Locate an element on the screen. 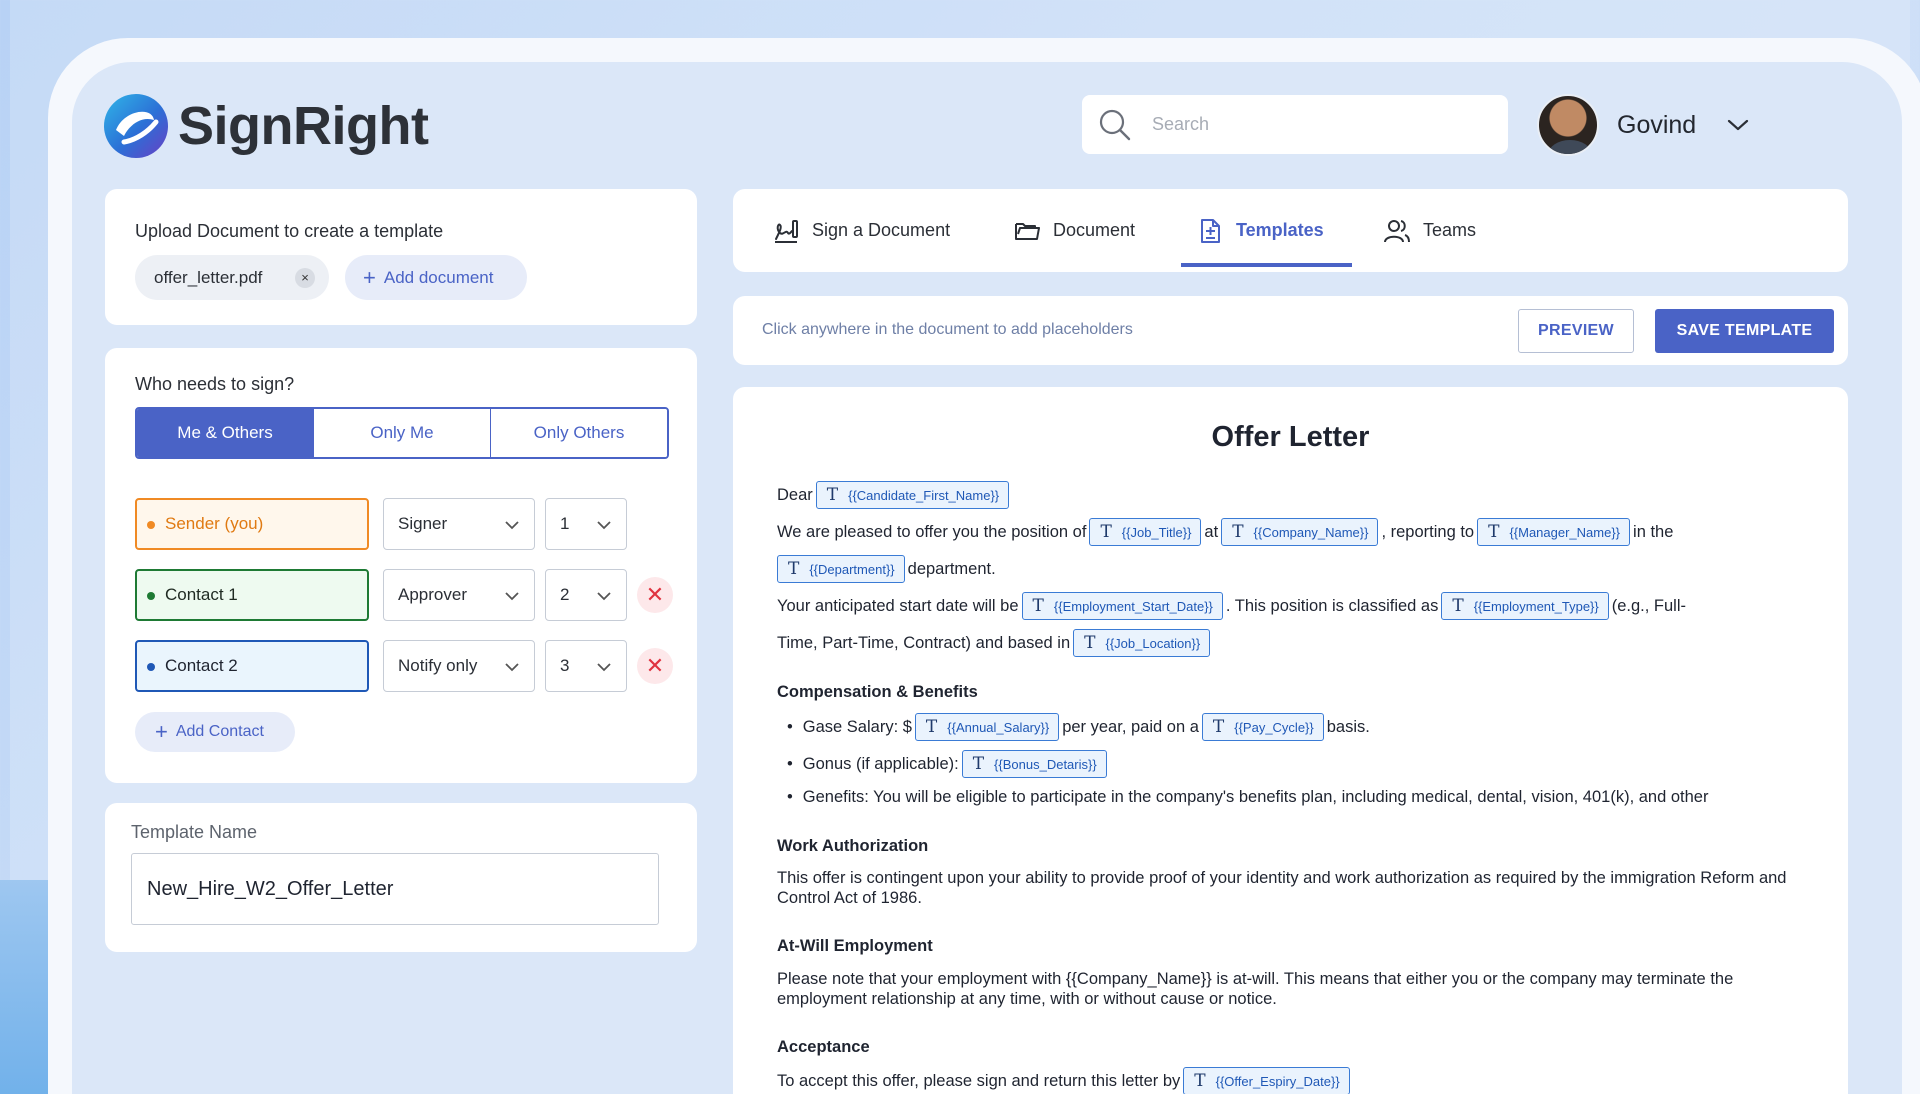 The width and height of the screenshot is (1920, 1106). order-value: 2 is located at coordinates (565, 594).